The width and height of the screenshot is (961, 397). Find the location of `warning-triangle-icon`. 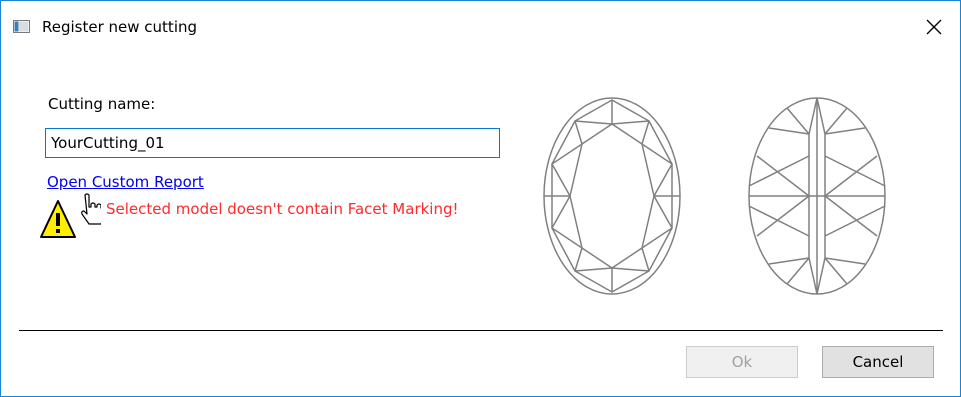

warning-triangle-icon is located at coordinates (70, 215).